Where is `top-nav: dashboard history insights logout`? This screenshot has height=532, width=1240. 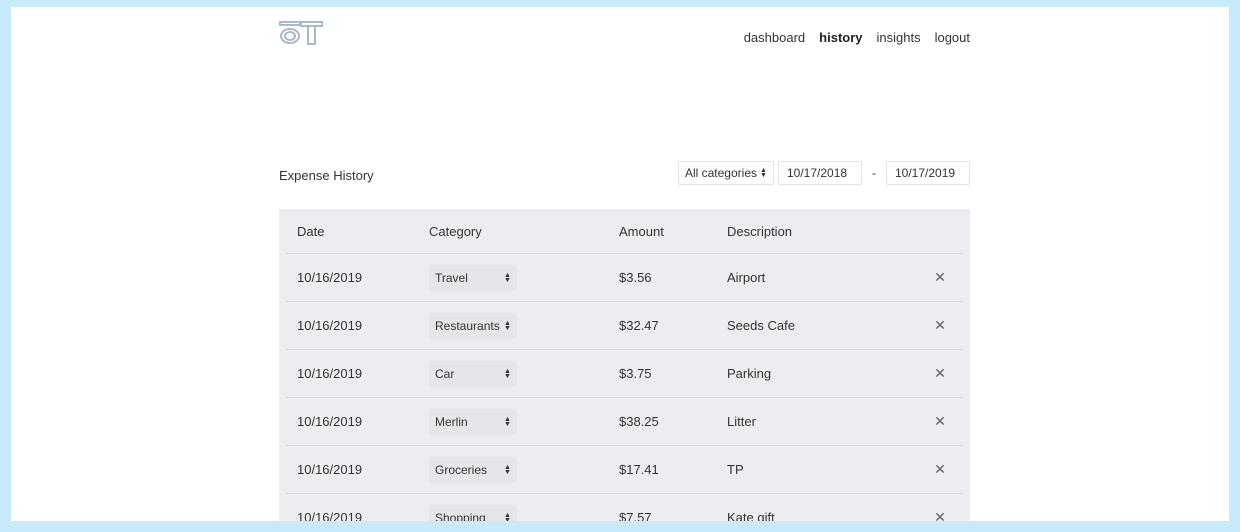
top-nav: dashboard history insights logout is located at coordinates (857, 37).